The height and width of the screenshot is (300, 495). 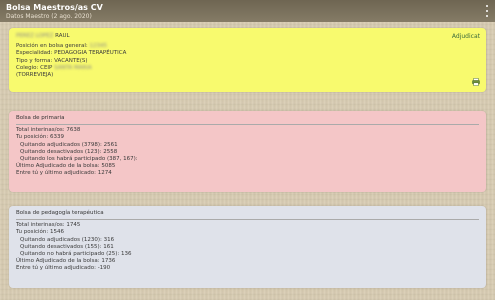 What do you see at coordinates (40, 232) in the screenshot?
I see `bolsa-pedagogia-line: Tu posición: 1546` at bounding box center [40, 232].